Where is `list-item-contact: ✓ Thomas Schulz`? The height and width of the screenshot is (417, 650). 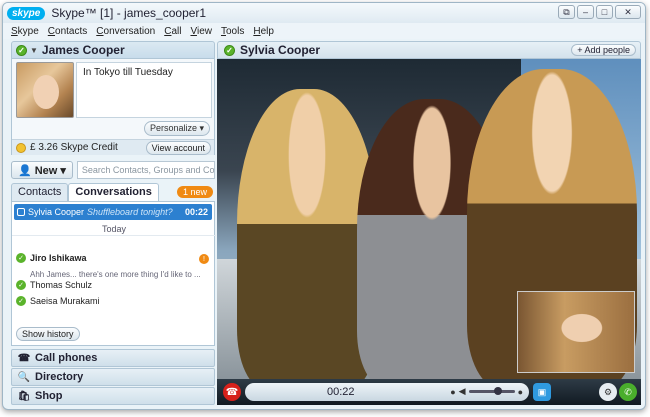 list-item-contact: ✓ Thomas Schulz is located at coordinates (54, 285).